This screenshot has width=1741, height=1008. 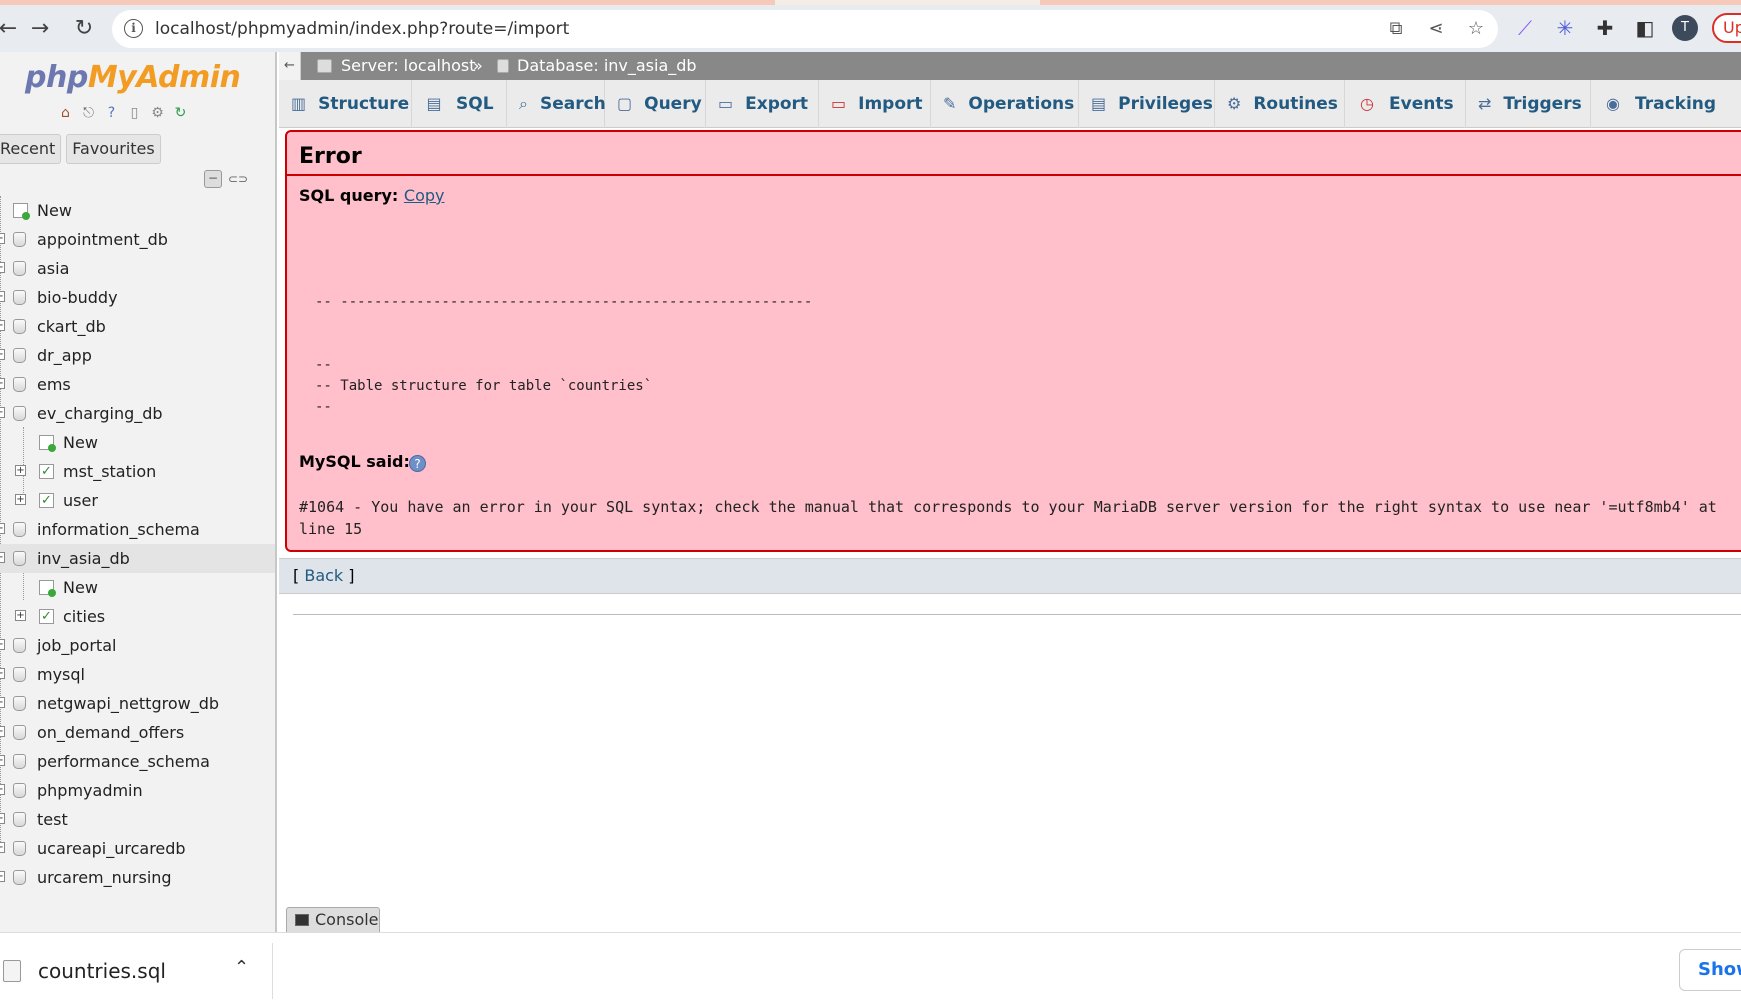 I want to click on tab-structure: ▥ Structure, so click(x=345, y=104).